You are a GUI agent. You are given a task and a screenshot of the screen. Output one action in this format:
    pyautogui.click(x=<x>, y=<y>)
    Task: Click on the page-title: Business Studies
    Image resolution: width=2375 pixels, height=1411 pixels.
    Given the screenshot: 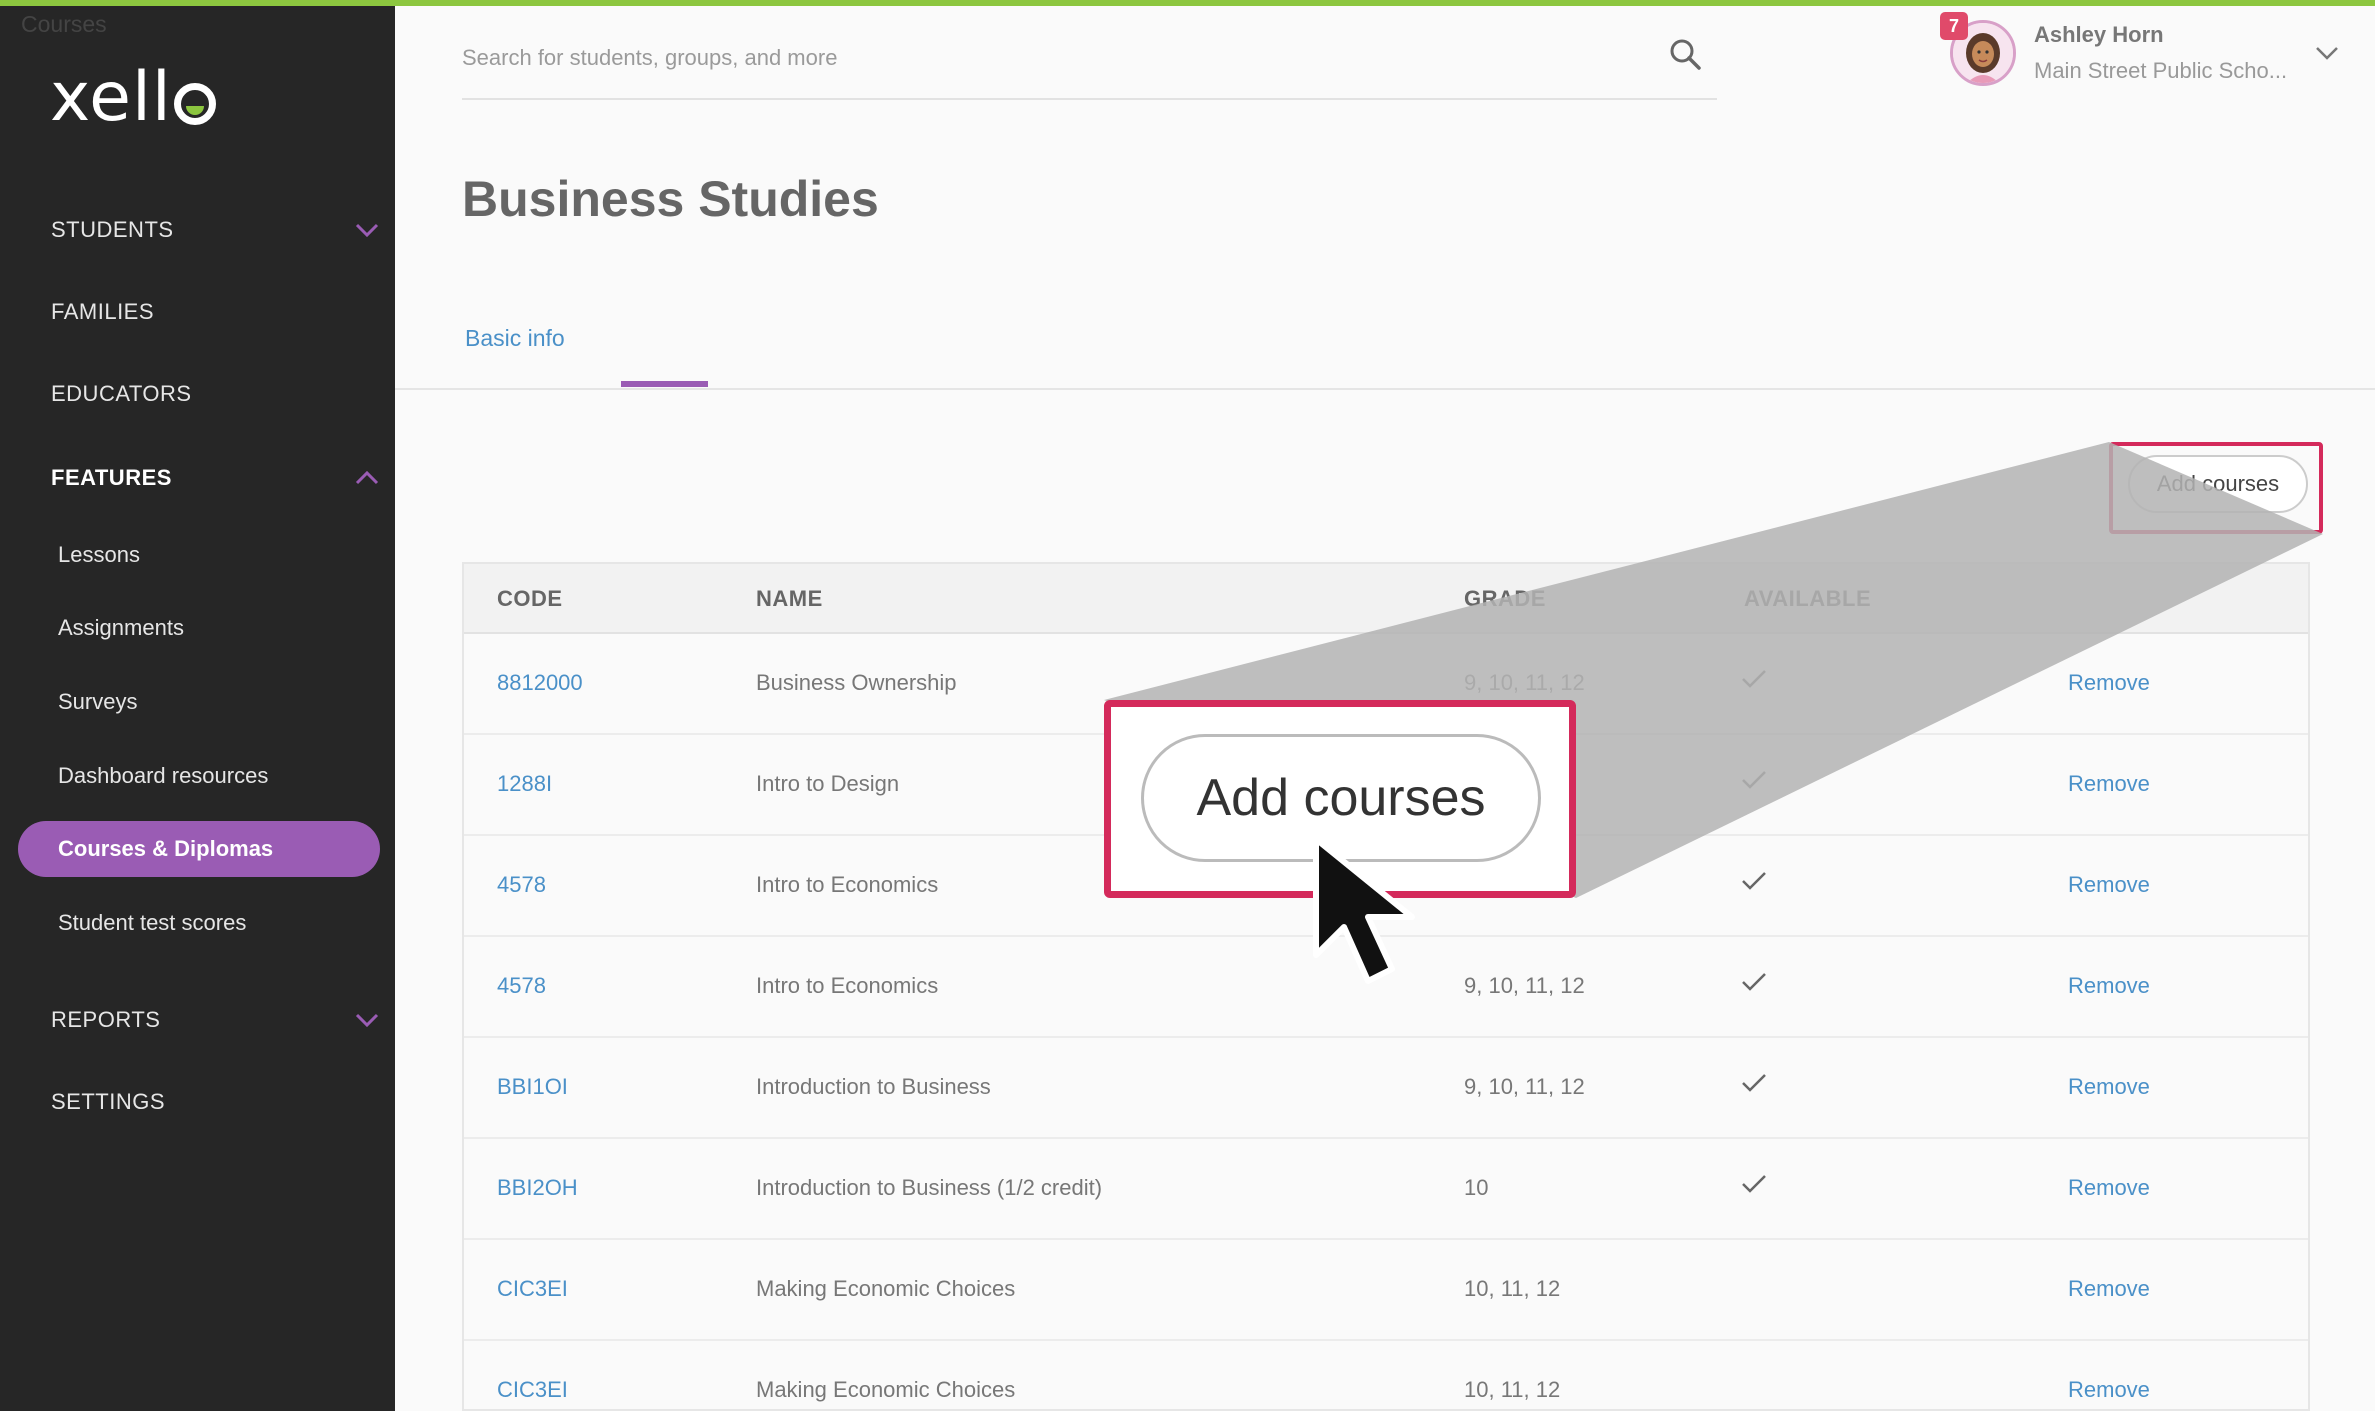 What is the action you would take?
    pyautogui.click(x=670, y=199)
    